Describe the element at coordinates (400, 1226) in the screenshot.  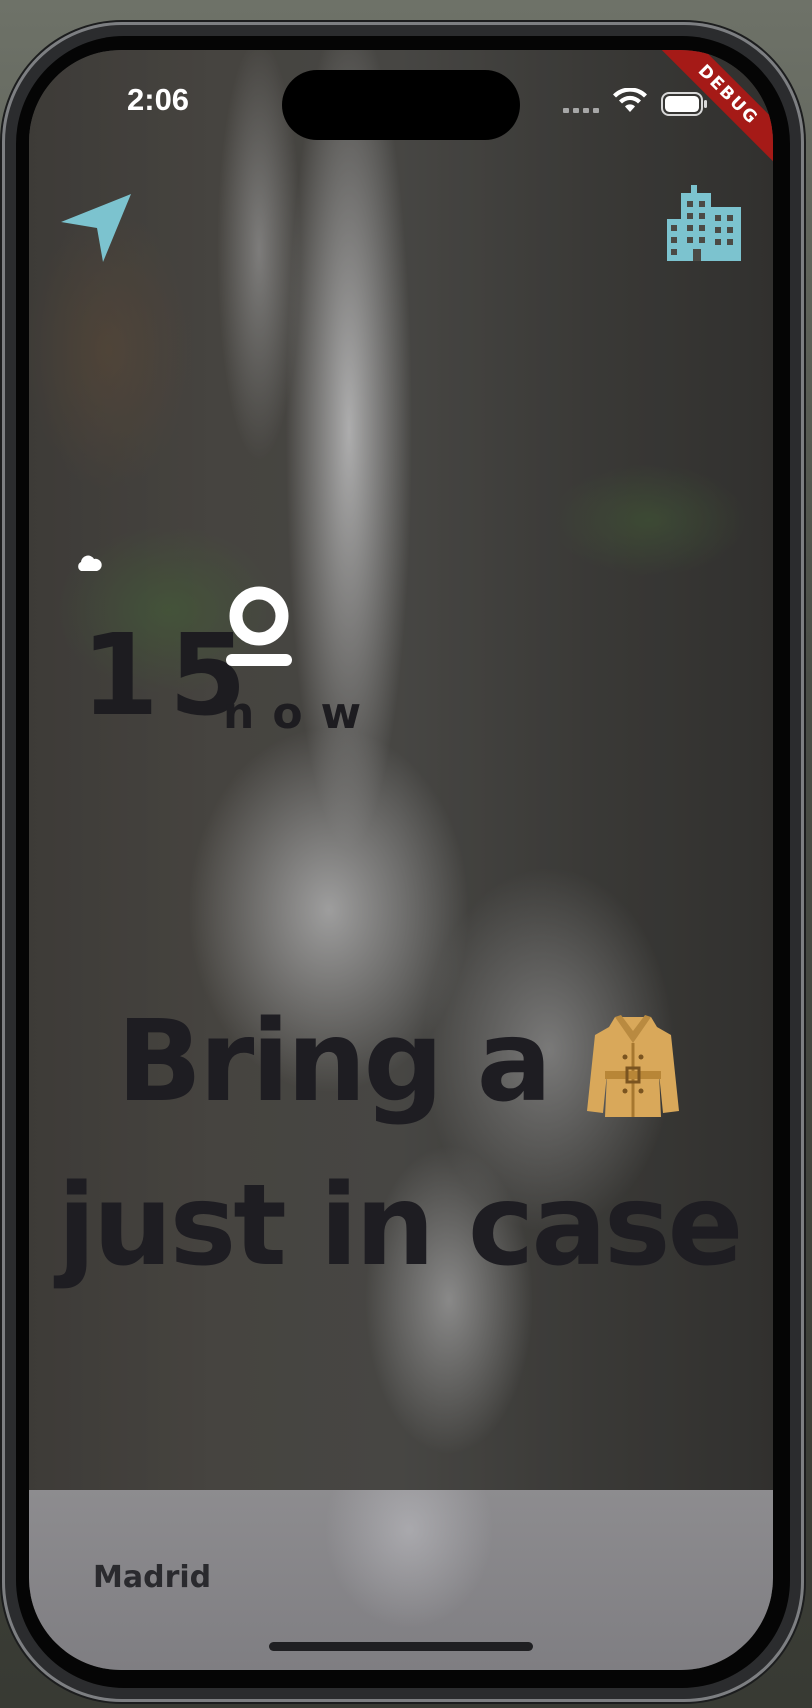
I see `message-line-2: just in case` at that location.